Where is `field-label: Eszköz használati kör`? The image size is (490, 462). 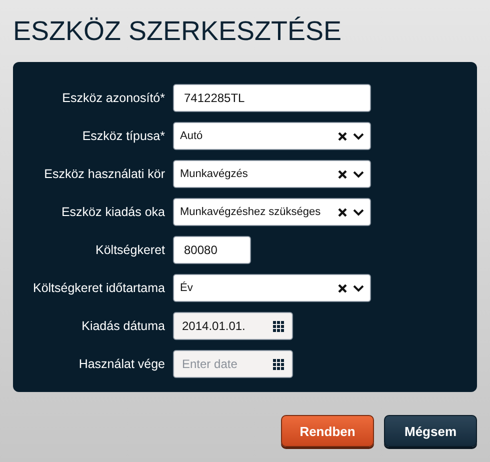
field-label: Eszköz használati kör is located at coordinates (104, 174).